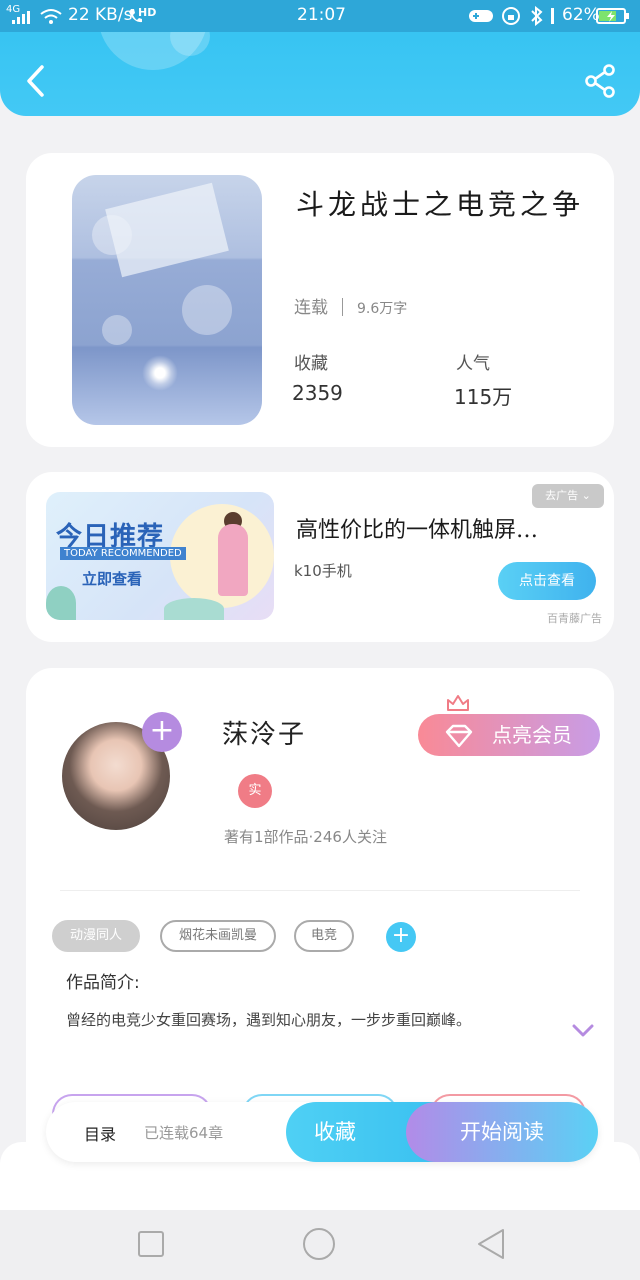 The height and width of the screenshot is (1280, 640). I want to click on home-icon, so click(319, 1244).